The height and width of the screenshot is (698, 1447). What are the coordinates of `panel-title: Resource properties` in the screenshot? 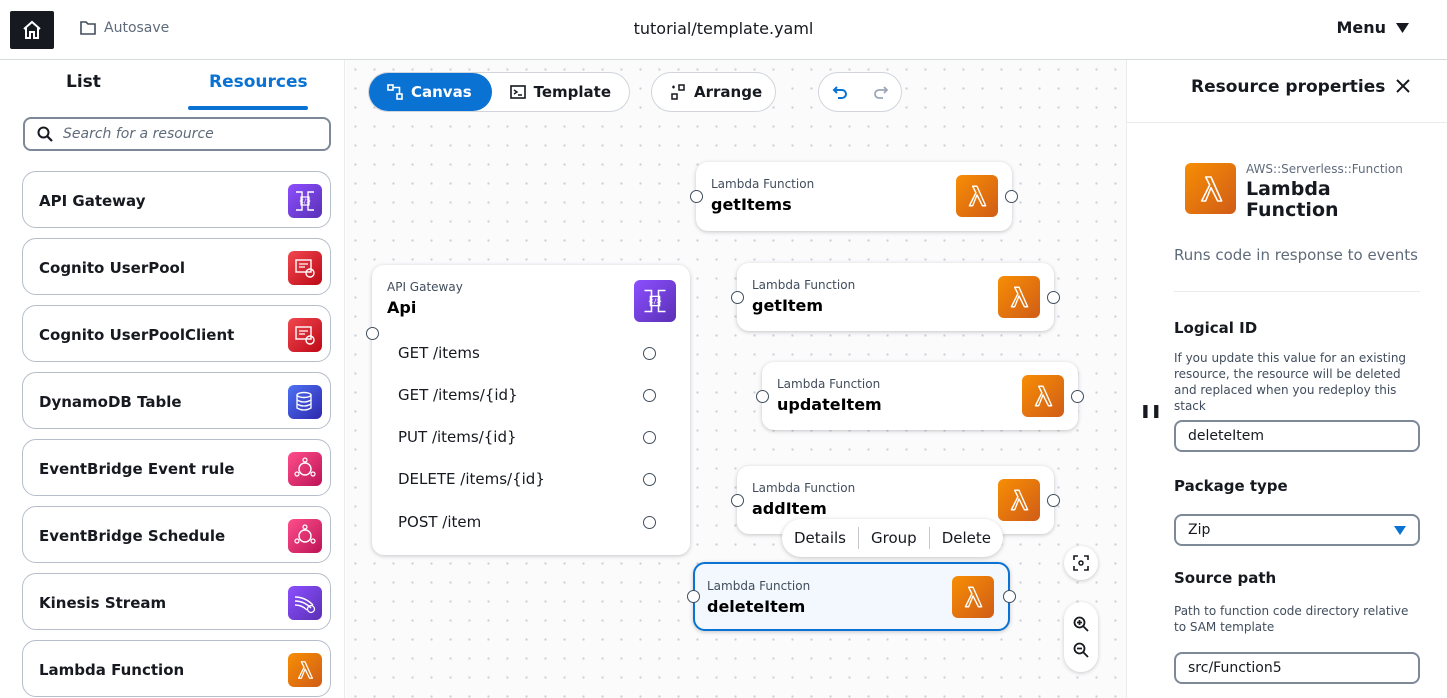 It's located at (1288, 87).